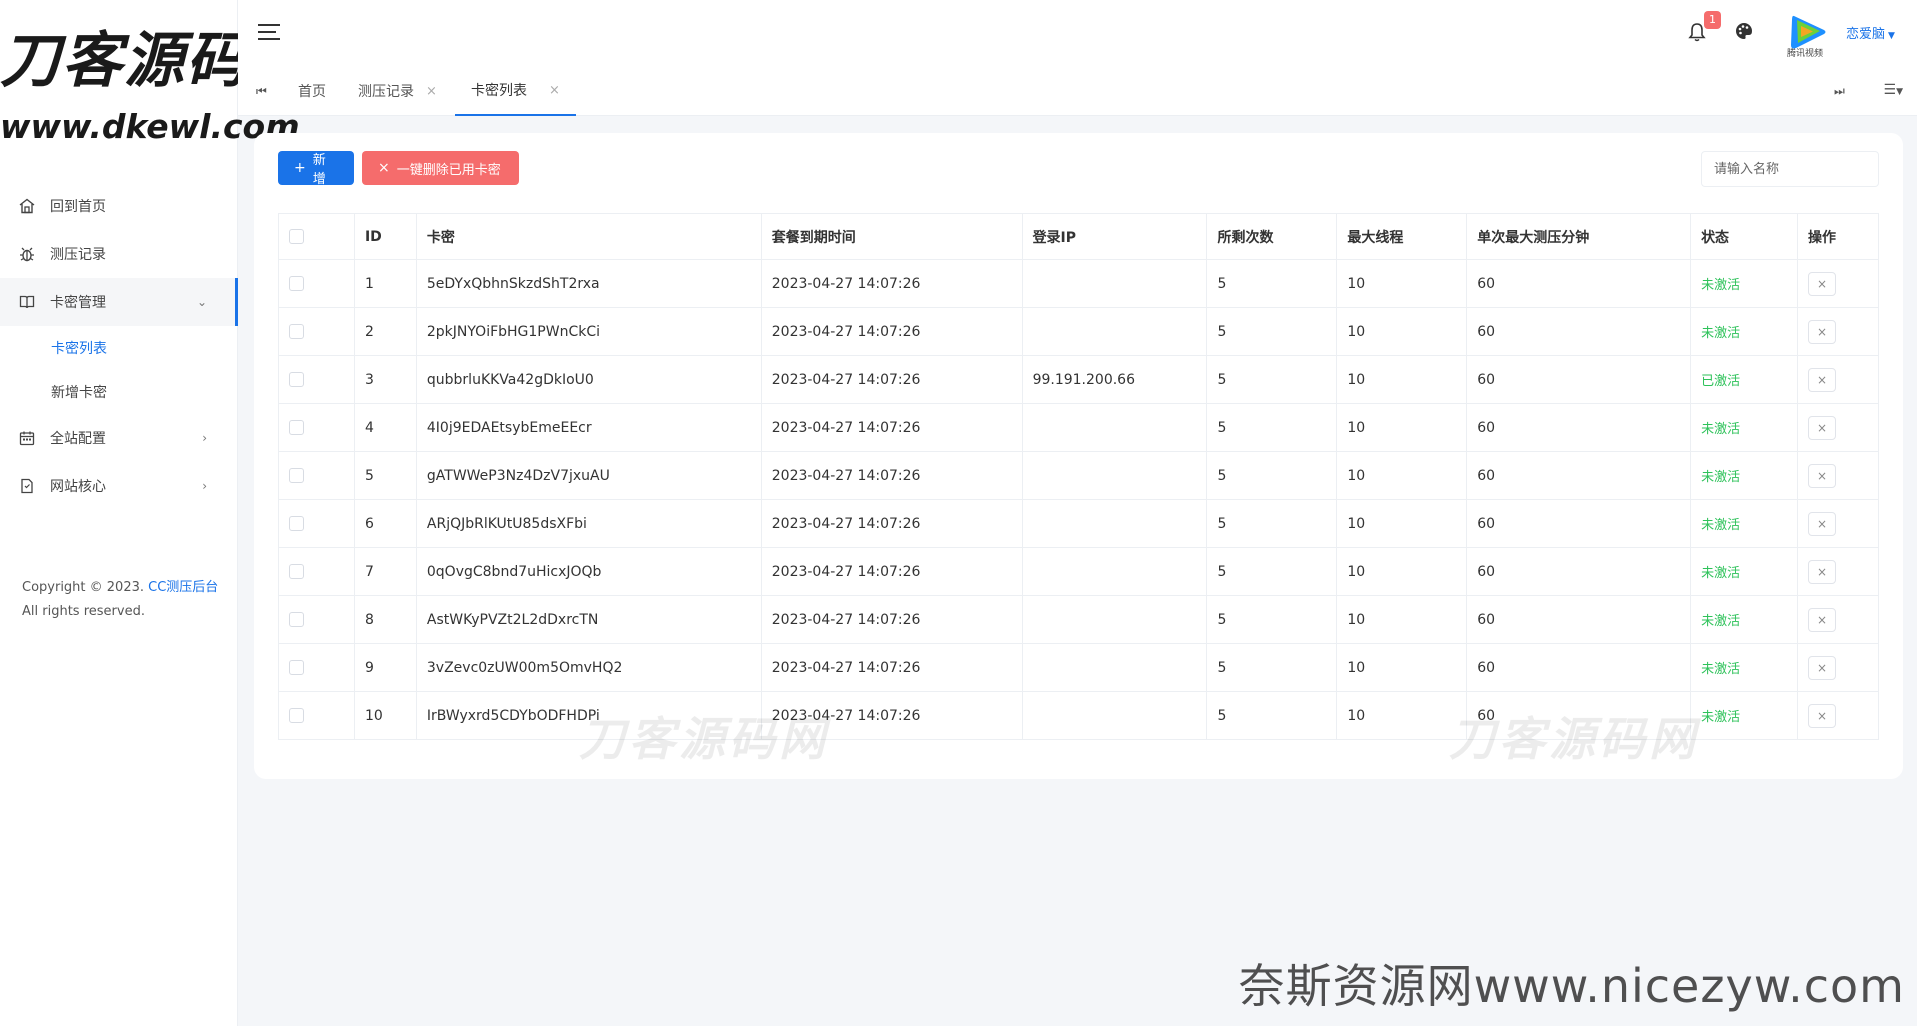  Describe the element at coordinates (385, 523) in the screenshot. I see `cell-id: 6` at that location.